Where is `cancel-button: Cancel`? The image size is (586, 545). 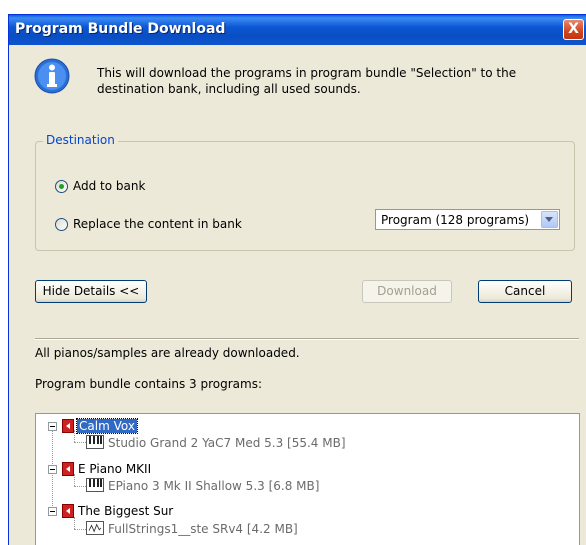
cancel-button: Cancel is located at coordinates (525, 291).